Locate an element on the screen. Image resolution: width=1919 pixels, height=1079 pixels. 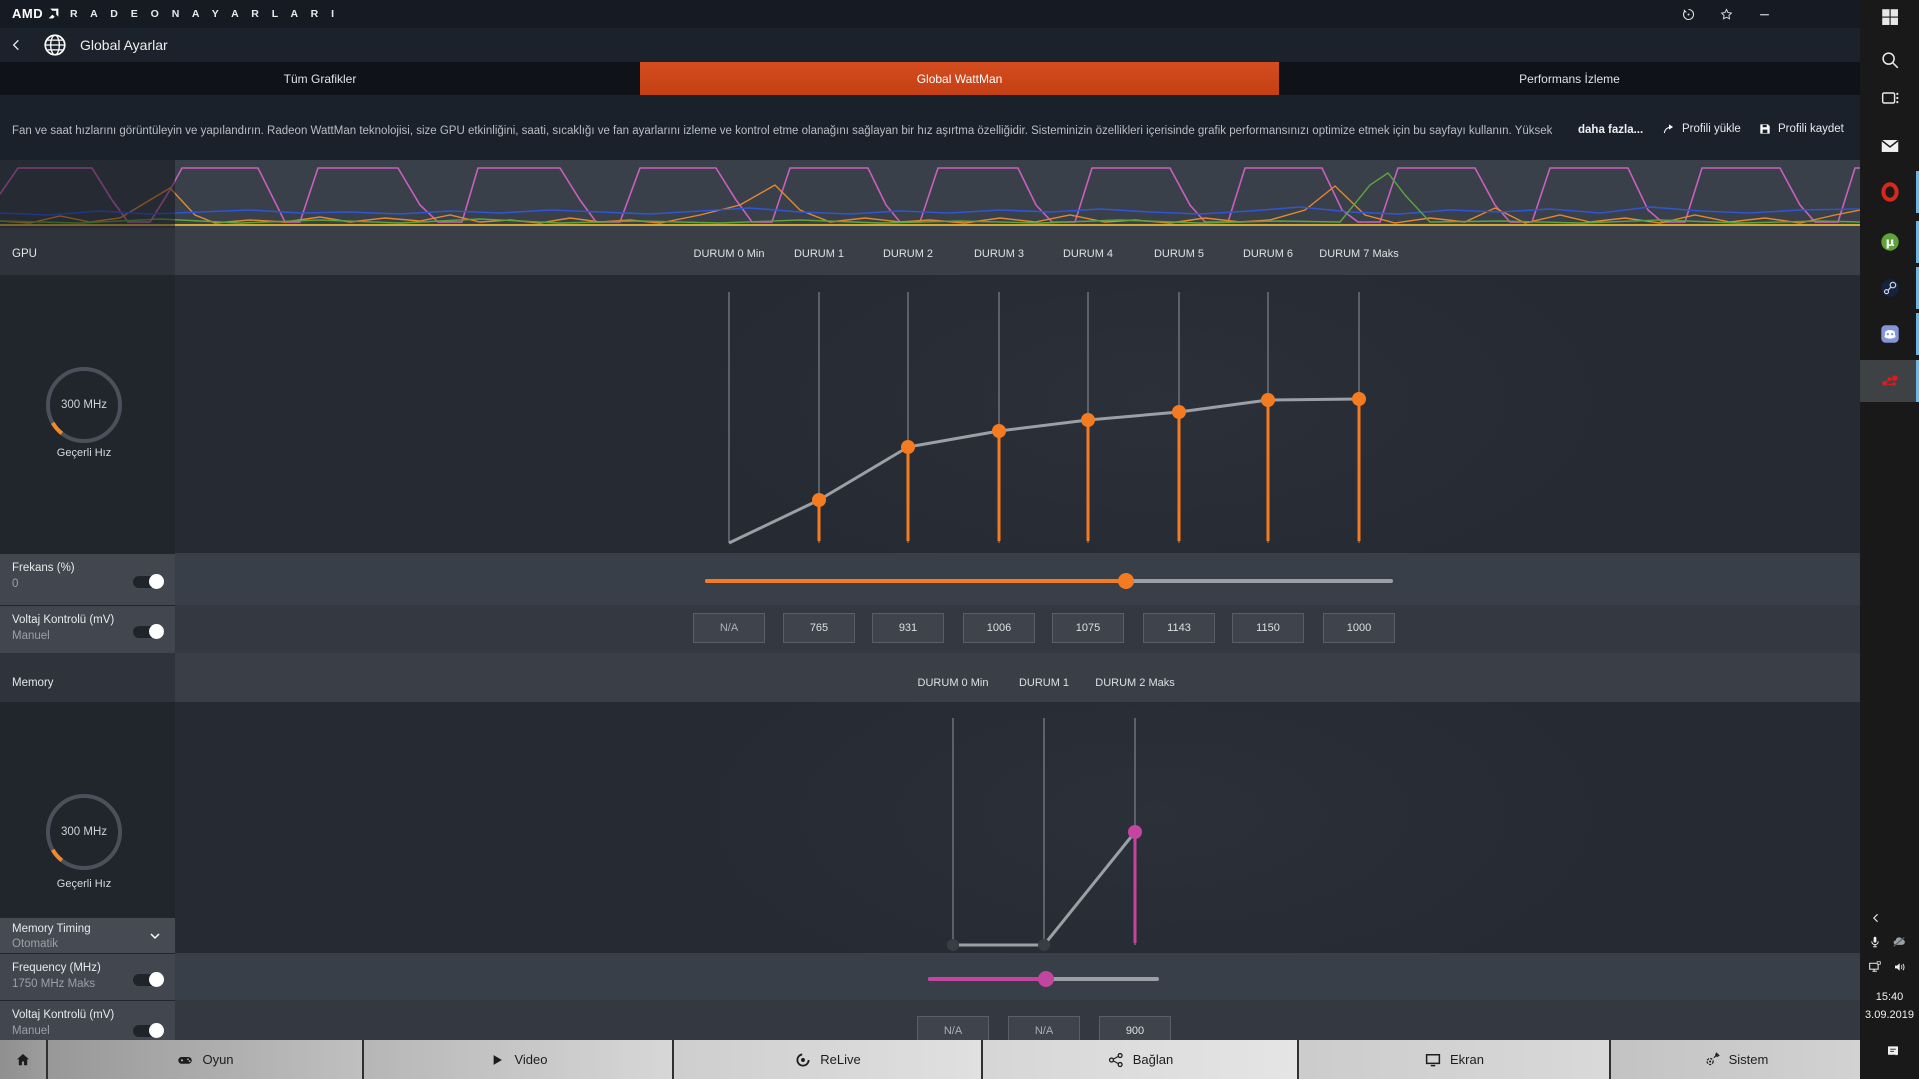
nav-item-ba-lan: Bağlan is located at coordinates (1139, 1059).